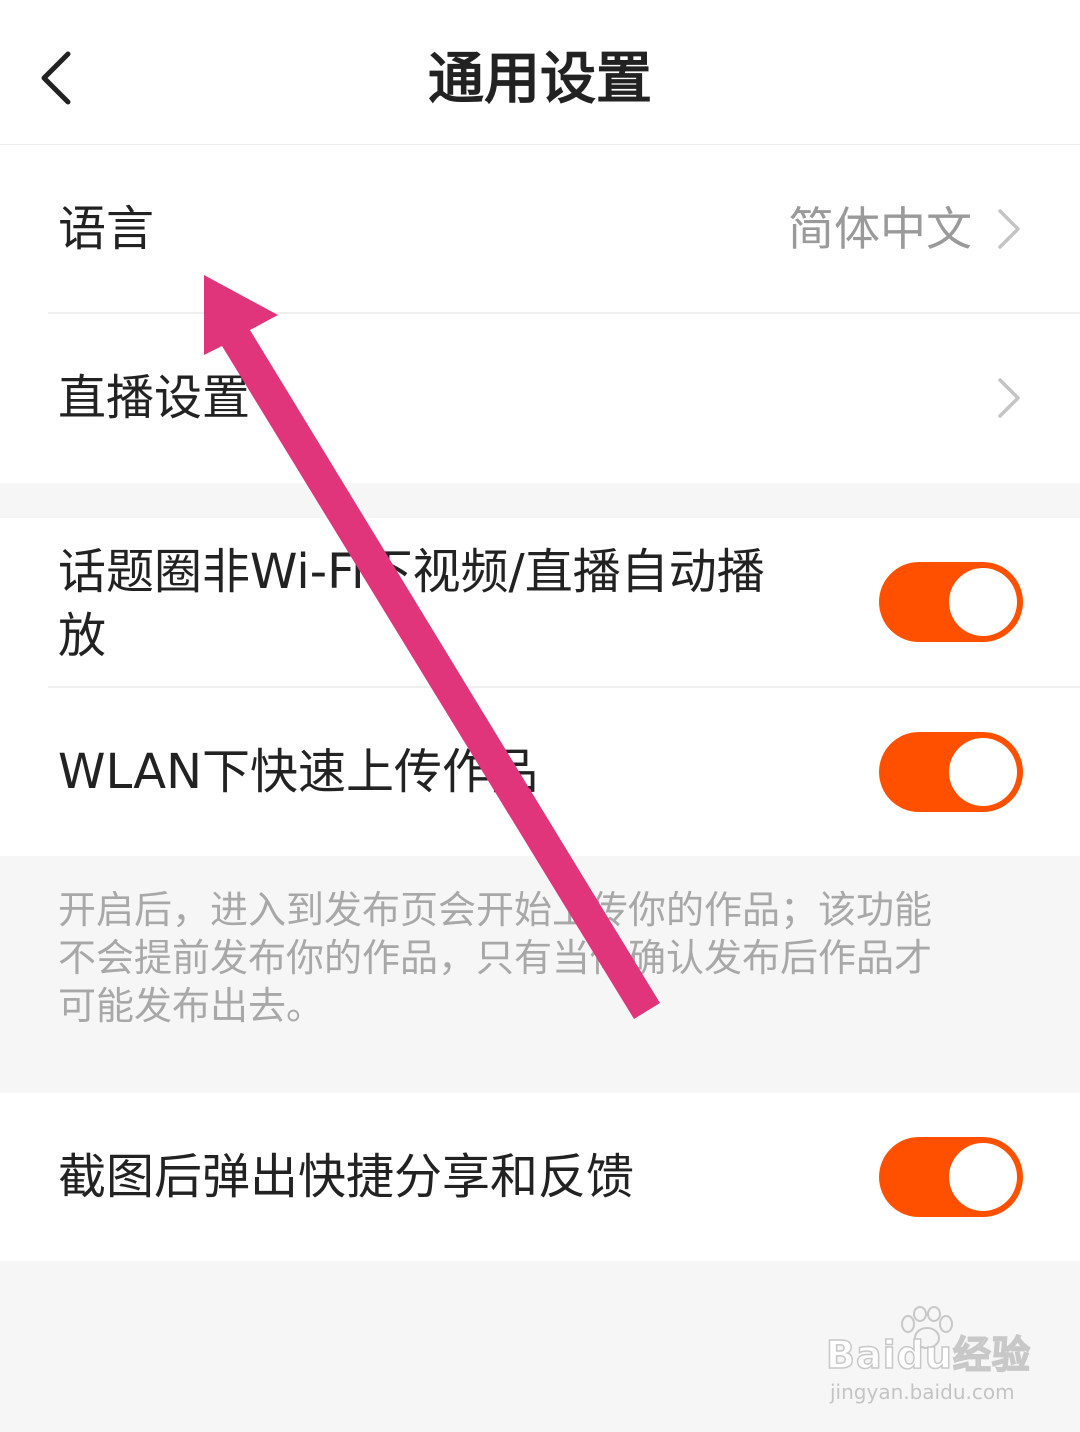  I want to click on autoplay-toggle, so click(951, 602).